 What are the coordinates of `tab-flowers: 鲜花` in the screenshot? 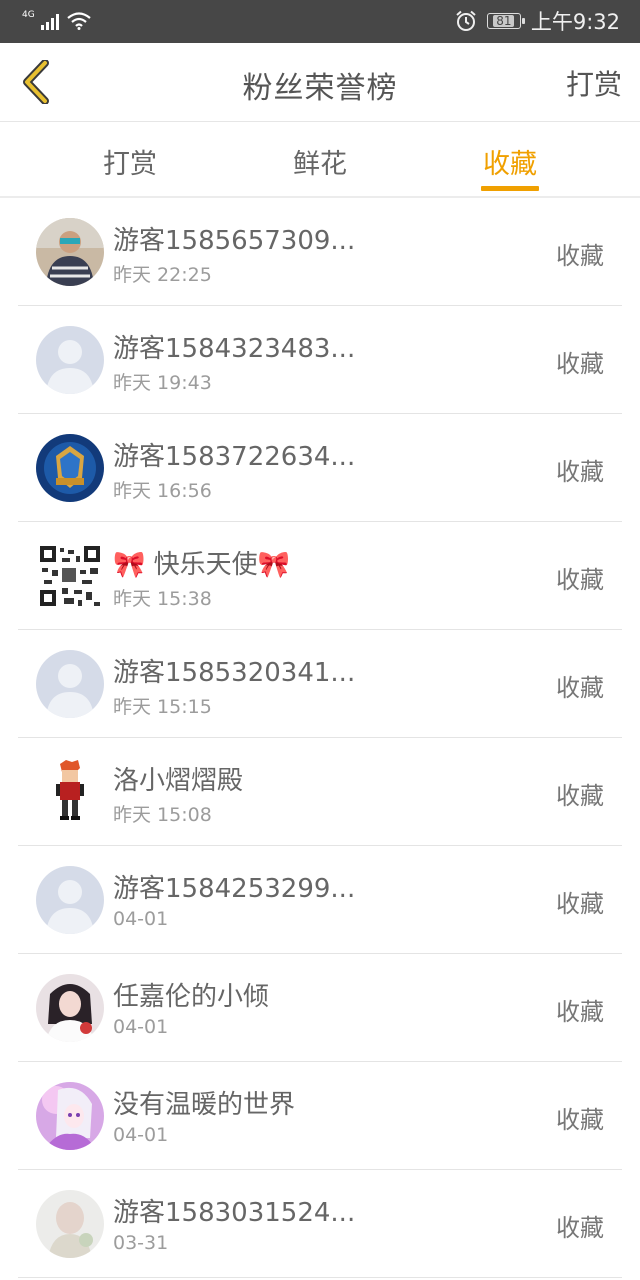 It's located at (320, 161).